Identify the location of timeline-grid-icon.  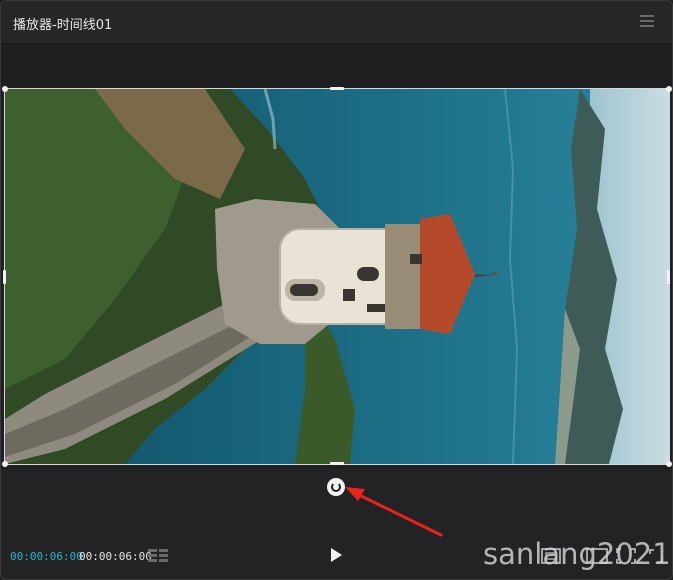
(158, 555).